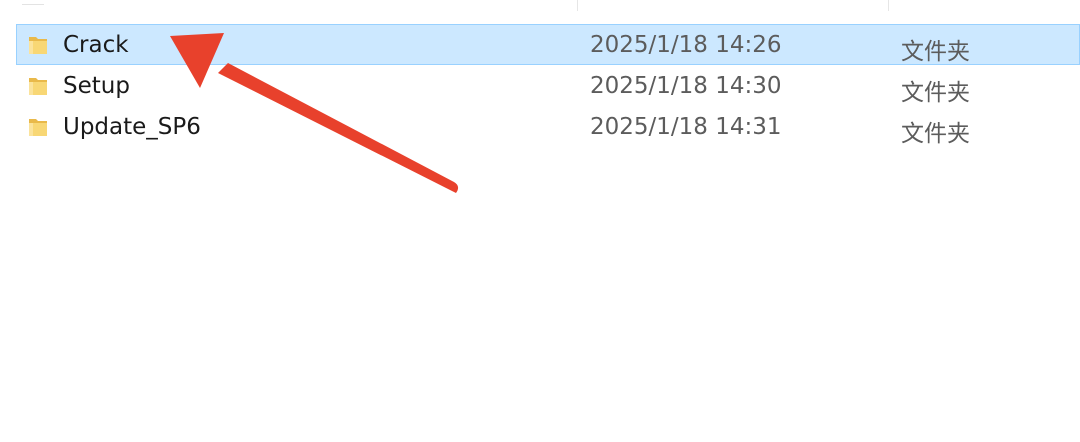  I want to click on file-name: Crack, so click(96, 45).